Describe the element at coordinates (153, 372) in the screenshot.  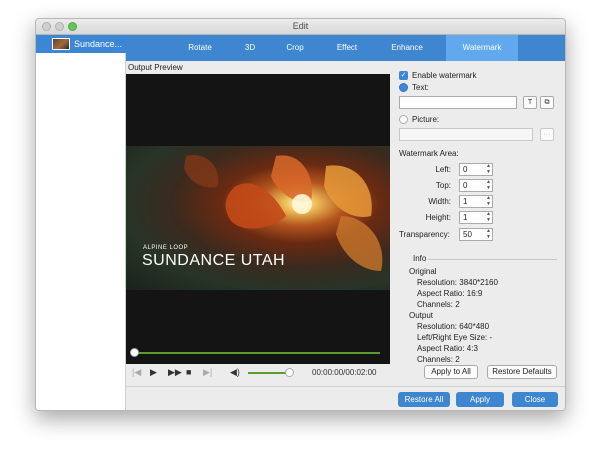
I see `play-icon: ▶` at that location.